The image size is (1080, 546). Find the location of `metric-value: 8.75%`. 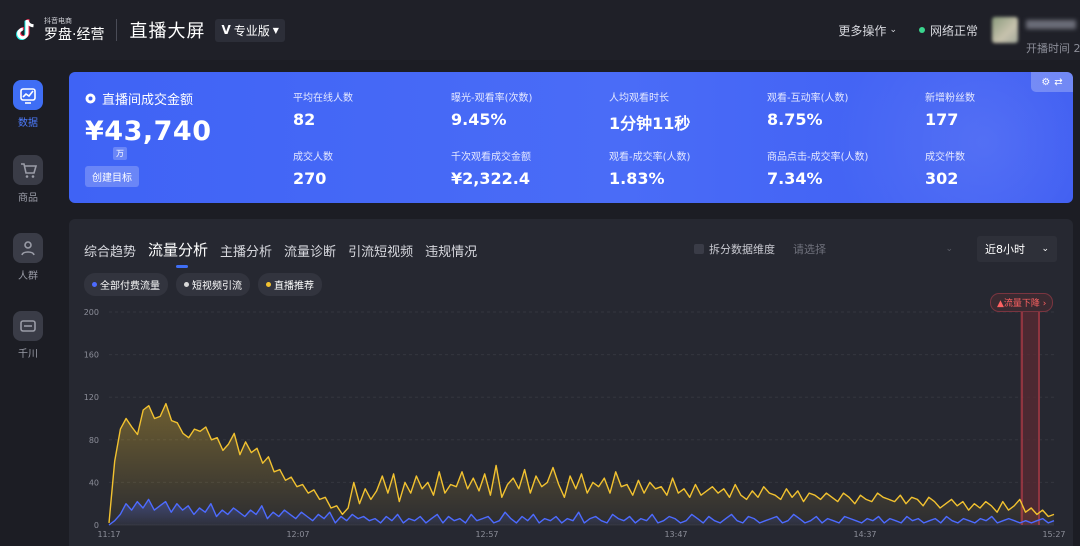

metric-value: 8.75% is located at coordinates (795, 119).